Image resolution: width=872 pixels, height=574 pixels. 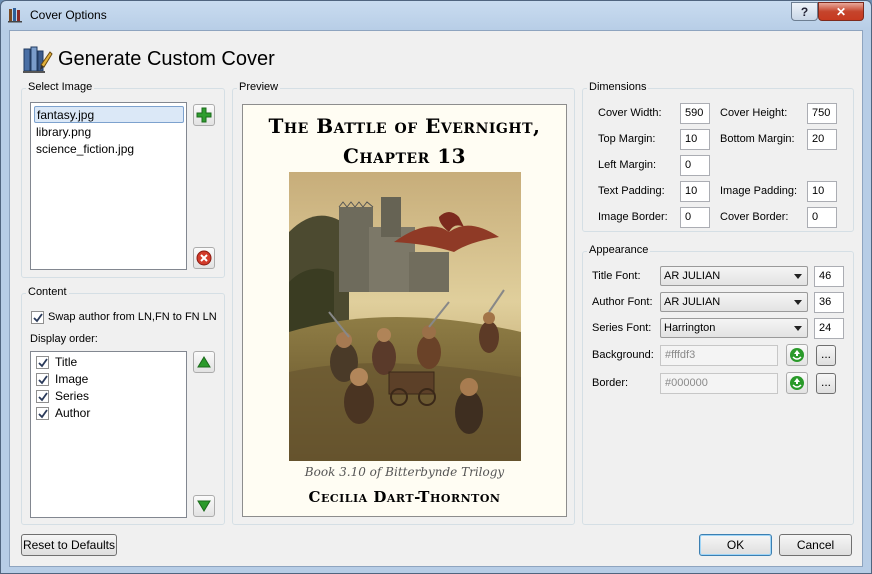 I want to click on title-font-label: Title Font:, so click(x=616, y=276).